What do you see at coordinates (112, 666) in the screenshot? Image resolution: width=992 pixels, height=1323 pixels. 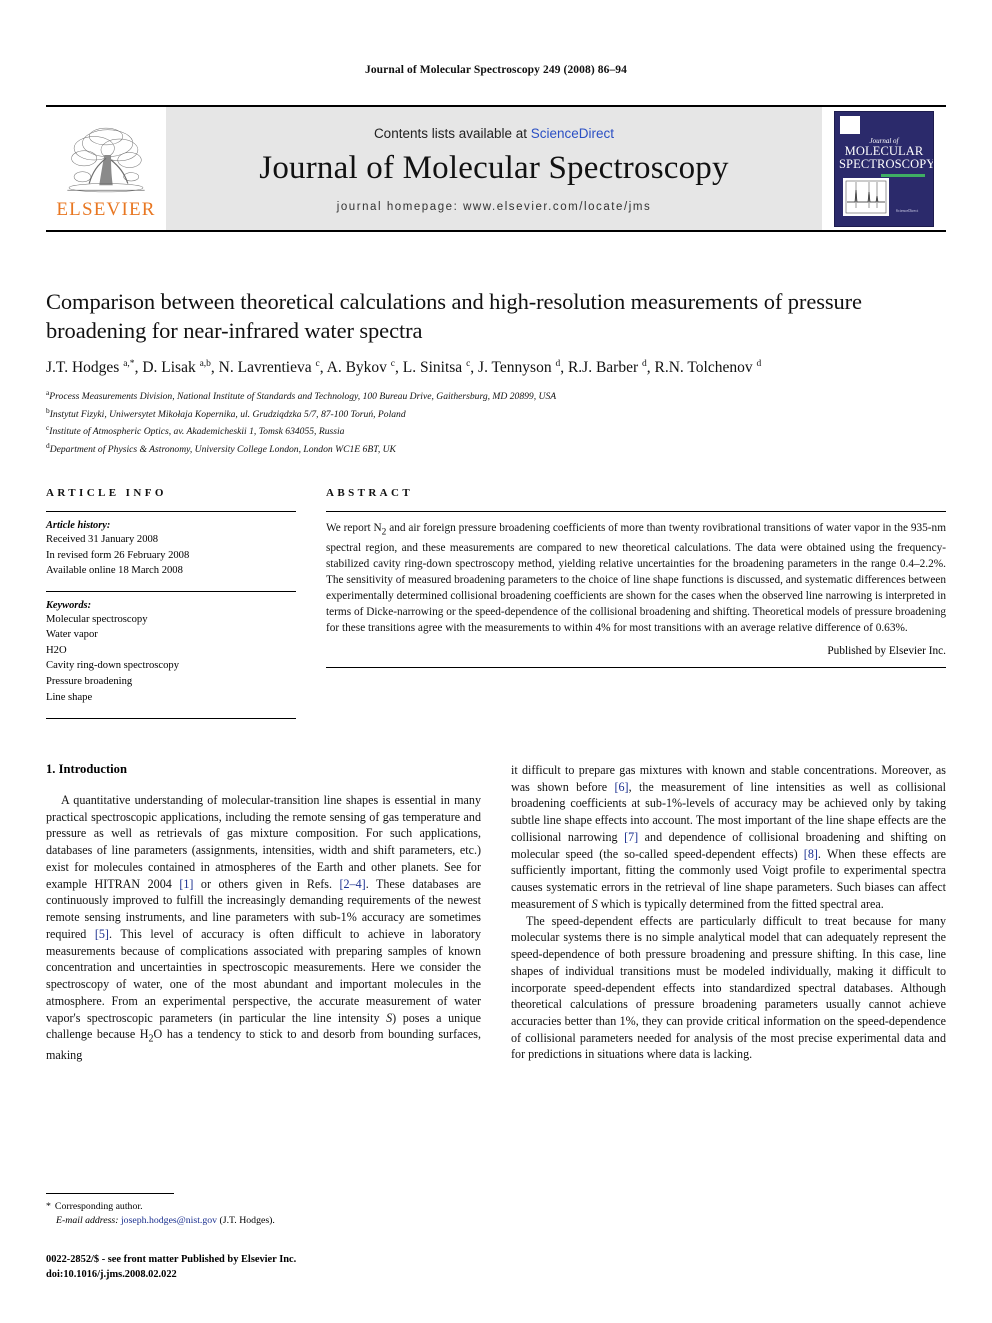 I see `keyword-item: Cavity ring-down spectroscopy` at bounding box center [112, 666].